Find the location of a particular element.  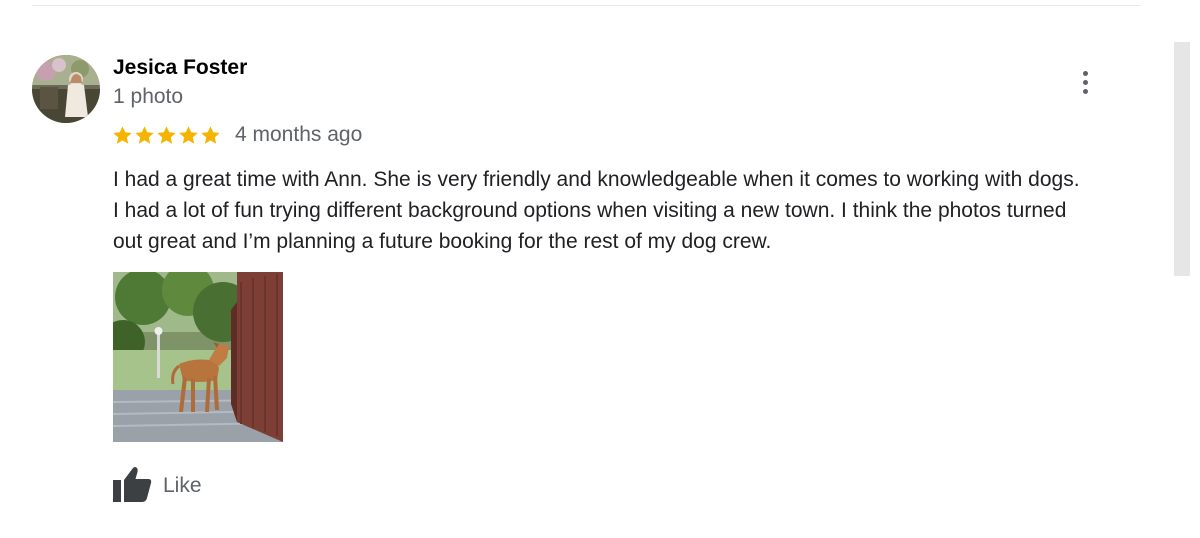

scrollbar is located at coordinates (1182, 159).